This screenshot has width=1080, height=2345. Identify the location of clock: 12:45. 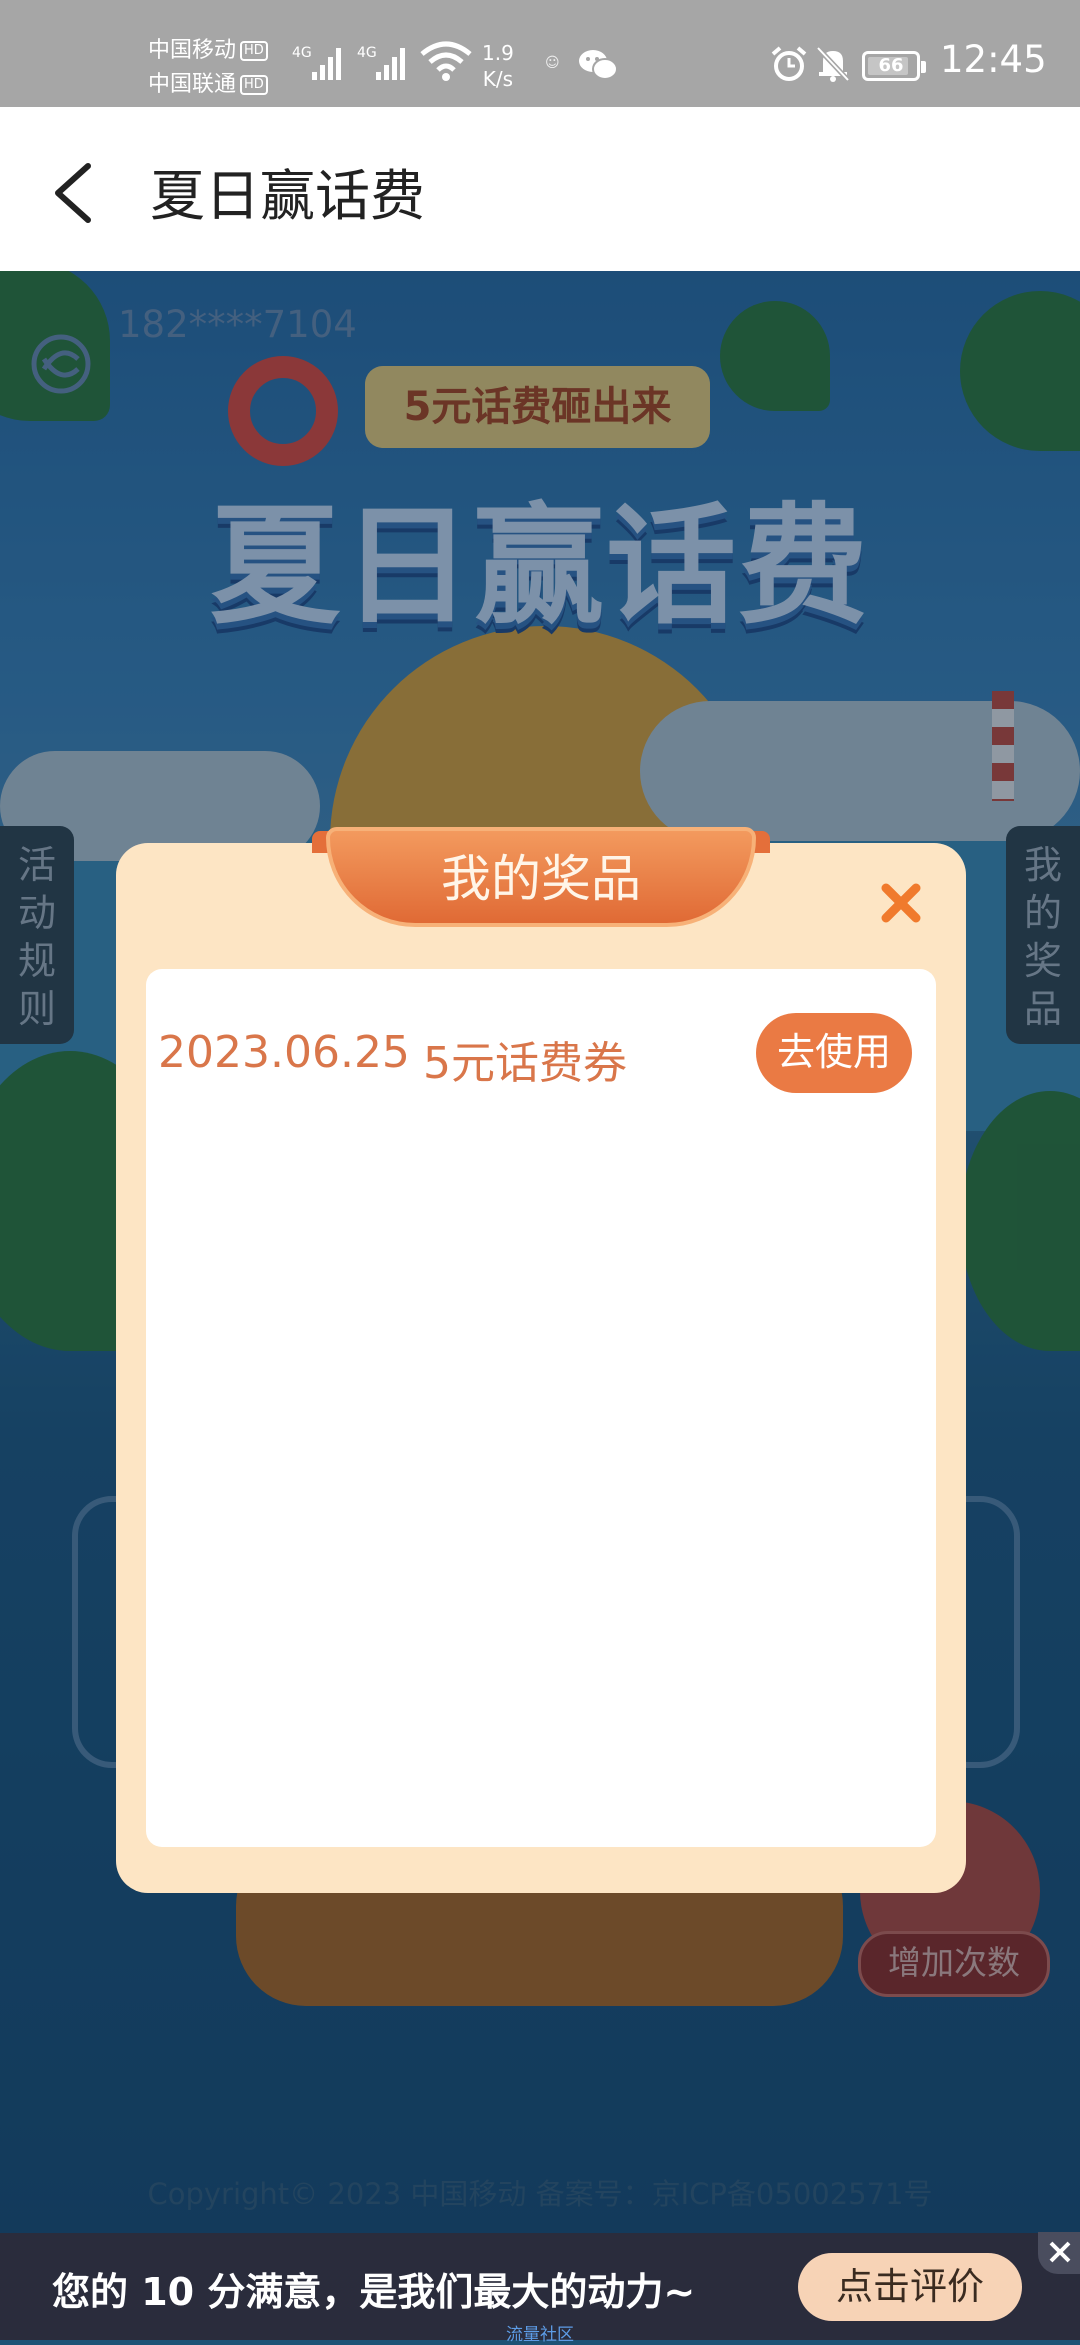
(993, 59).